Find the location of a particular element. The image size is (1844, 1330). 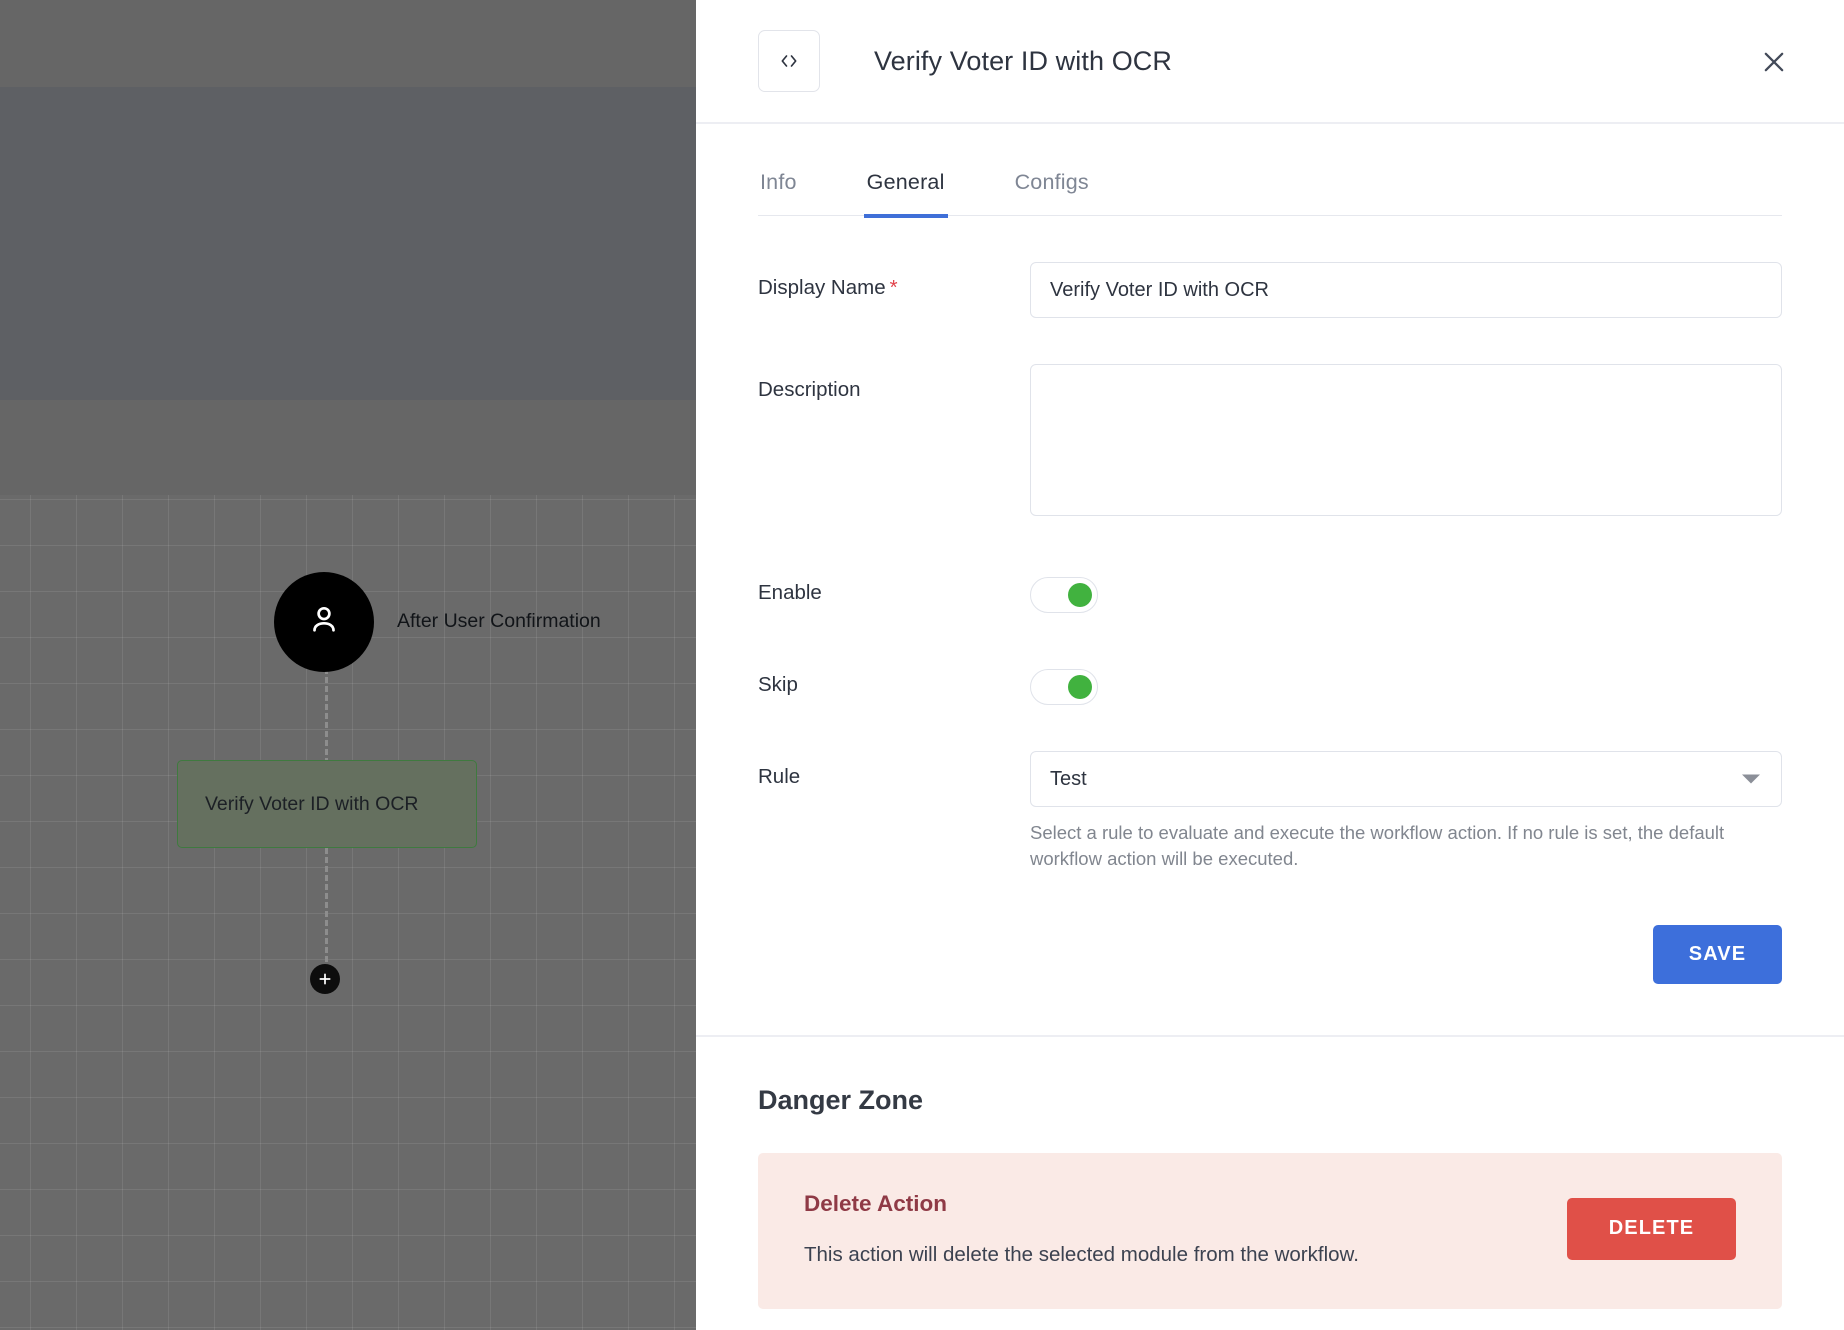

skip-toggle is located at coordinates (1064, 687).